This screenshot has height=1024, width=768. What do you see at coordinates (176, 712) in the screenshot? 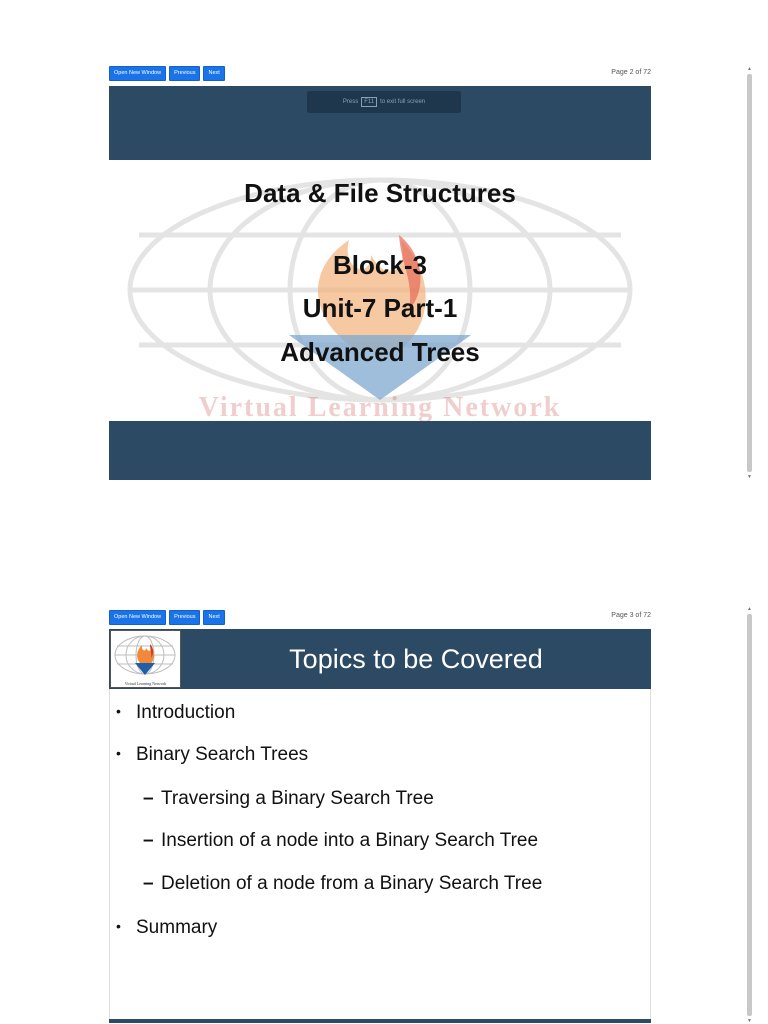
I see `bullet-item: • Introduction` at bounding box center [176, 712].